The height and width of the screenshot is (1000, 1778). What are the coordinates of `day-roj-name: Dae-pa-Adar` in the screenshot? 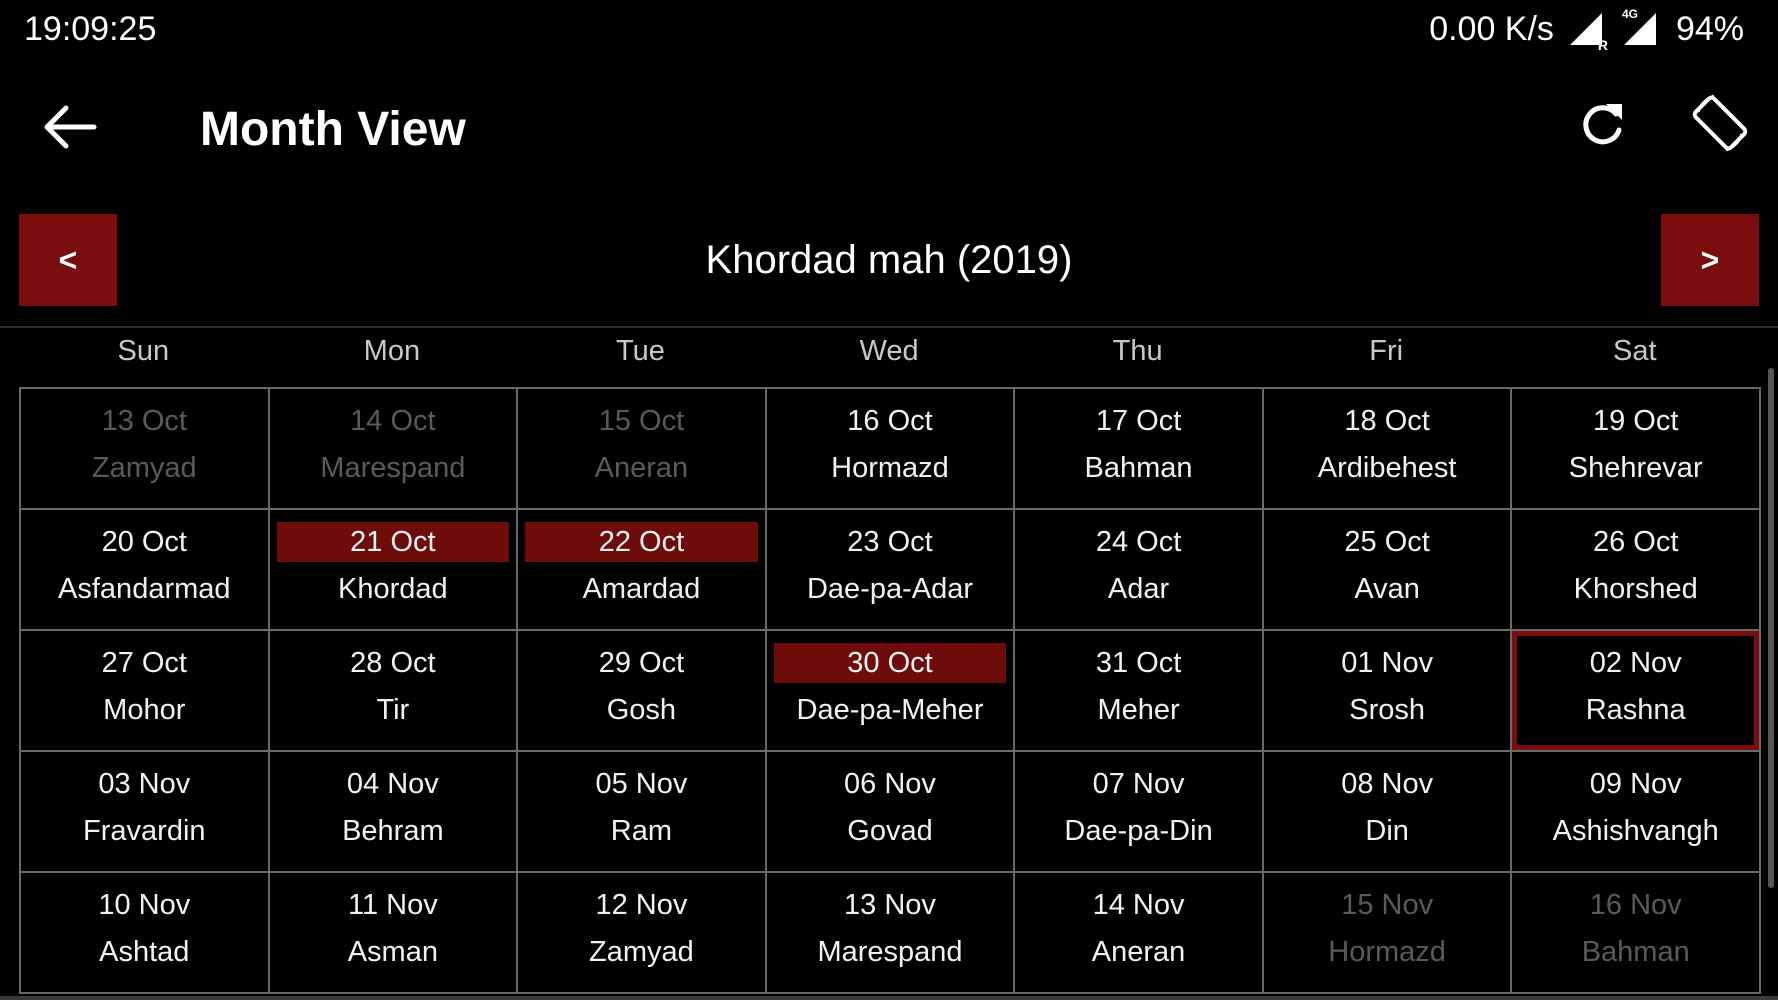 It's located at (889, 589).